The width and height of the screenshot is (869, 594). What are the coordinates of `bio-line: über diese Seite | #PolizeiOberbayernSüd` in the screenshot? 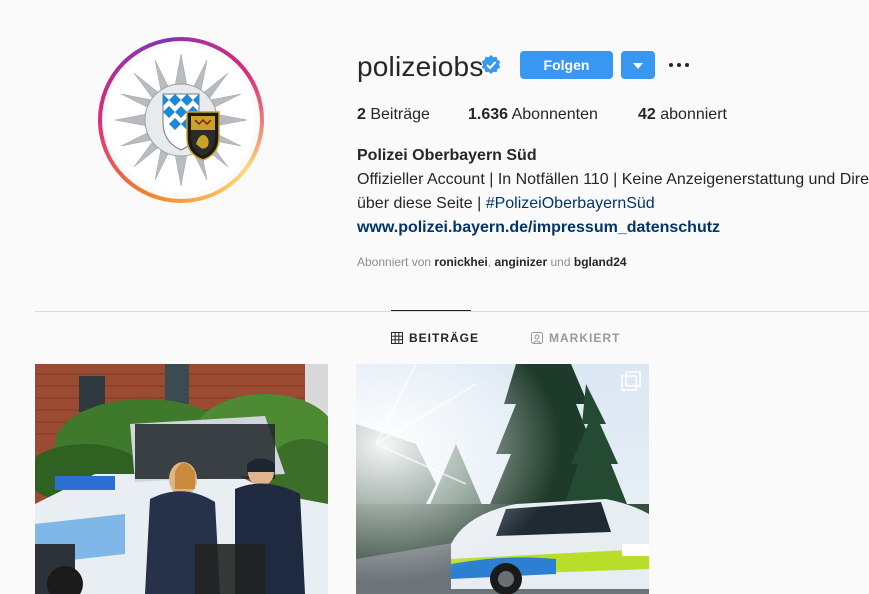 It's located at (506, 203).